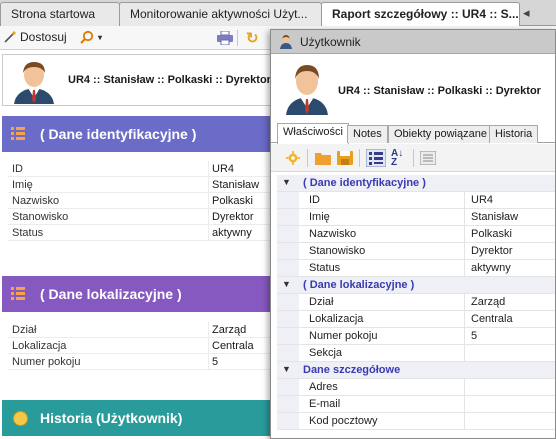 Image resolution: width=556 pixels, height=439 pixels. I want to click on tab-history: Historia, so click(514, 134).